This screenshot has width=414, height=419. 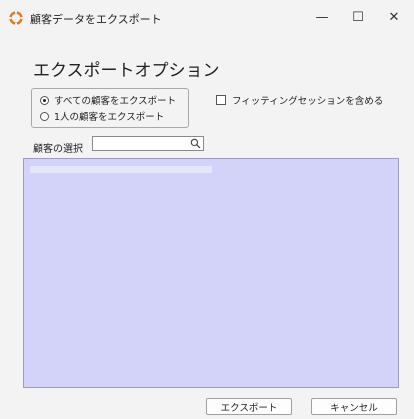 I want to click on window-title: 顧客データをエクスポート, so click(x=96, y=19).